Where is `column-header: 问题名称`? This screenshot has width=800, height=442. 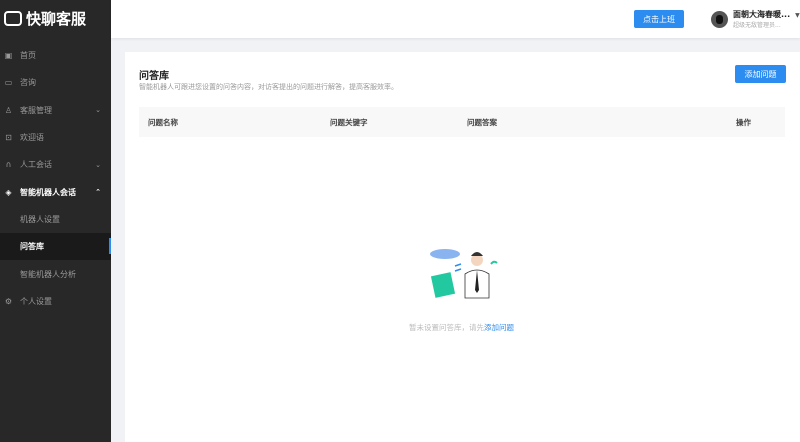
column-header: 问题名称 is located at coordinates (163, 122).